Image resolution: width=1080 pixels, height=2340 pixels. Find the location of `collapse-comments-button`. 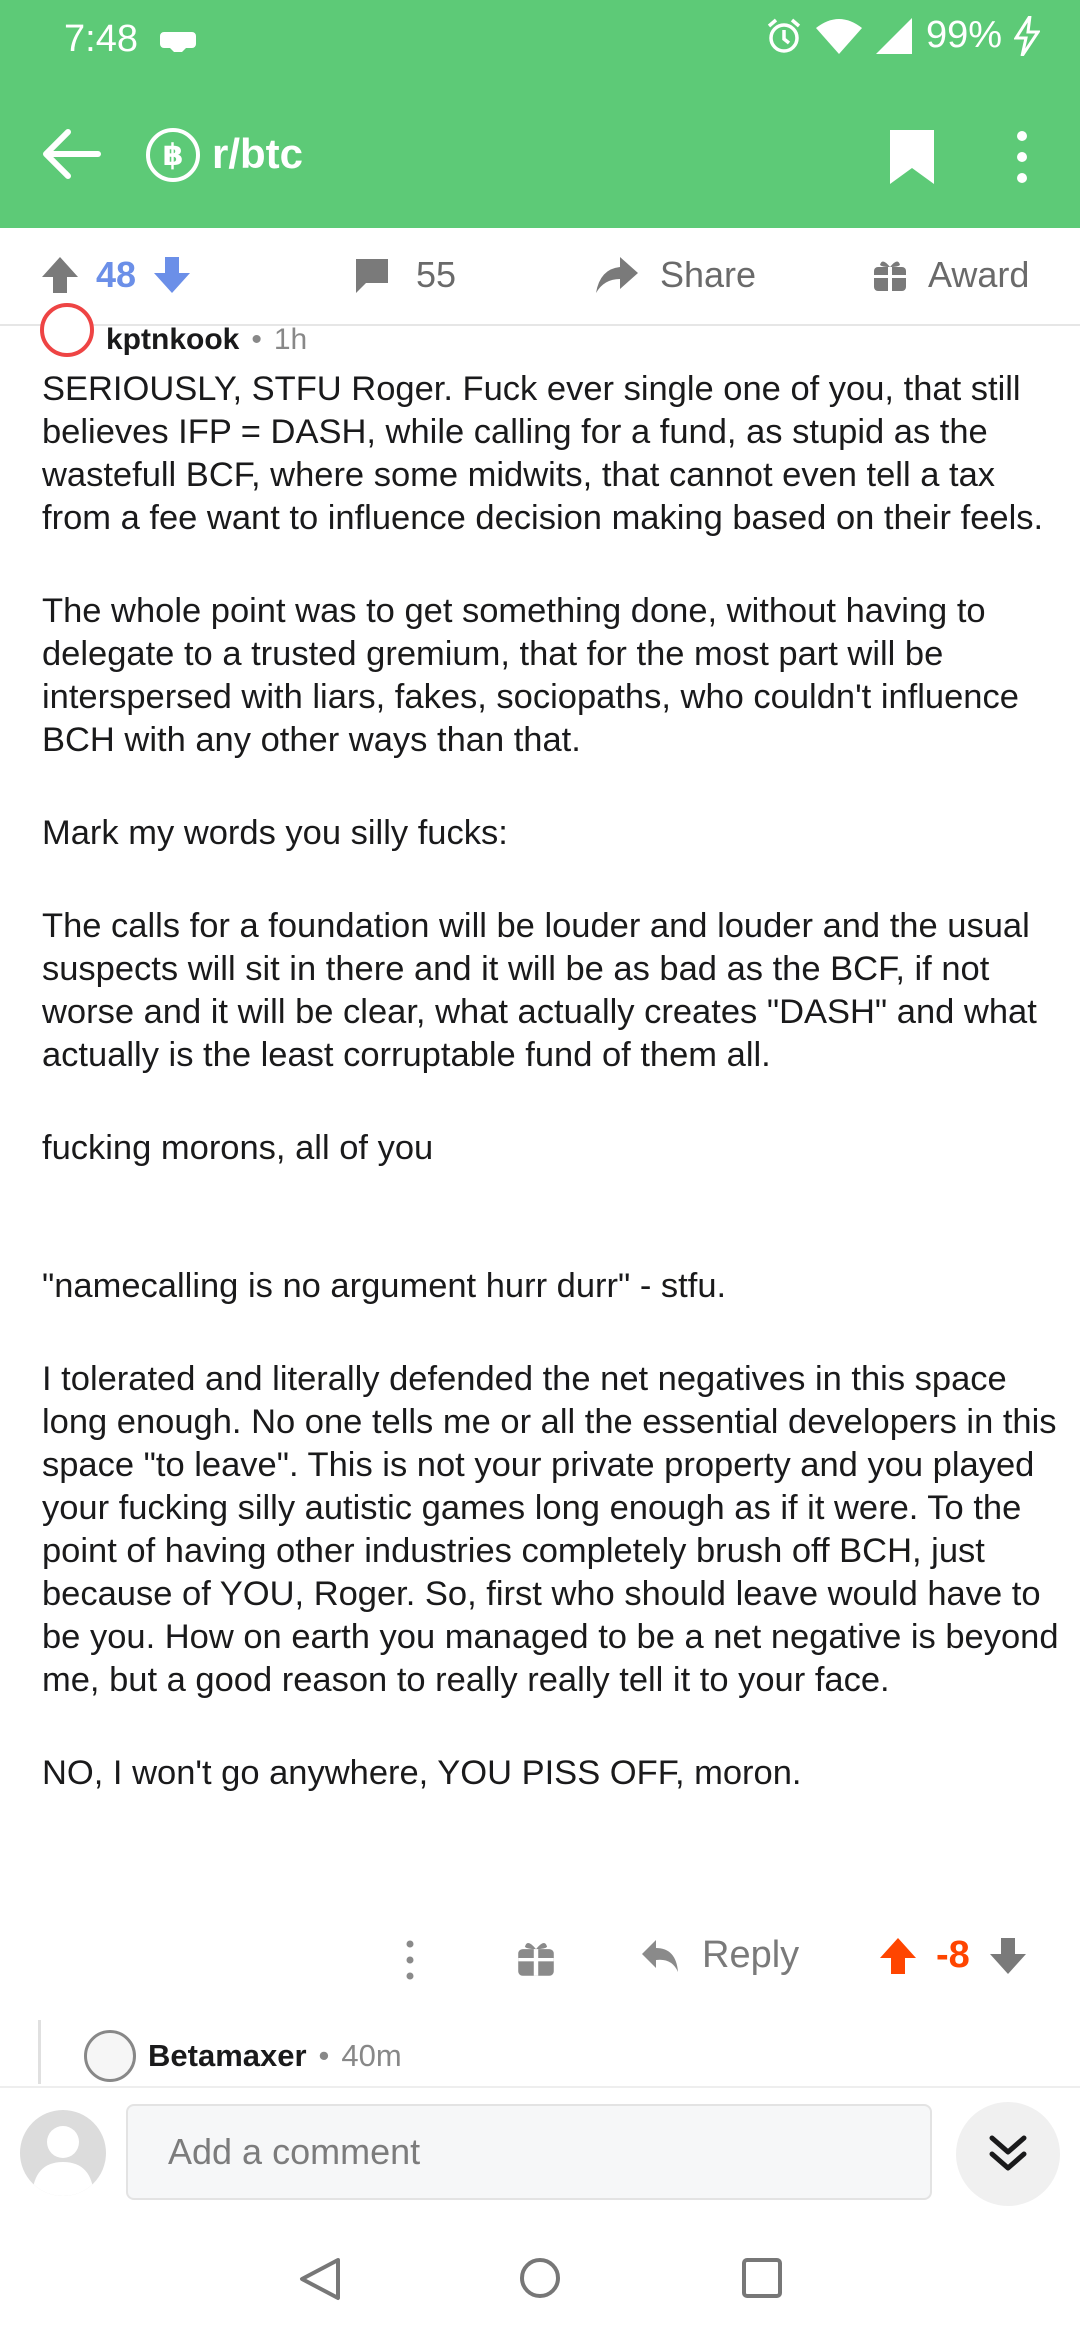

collapse-comments-button is located at coordinates (1008, 2154).